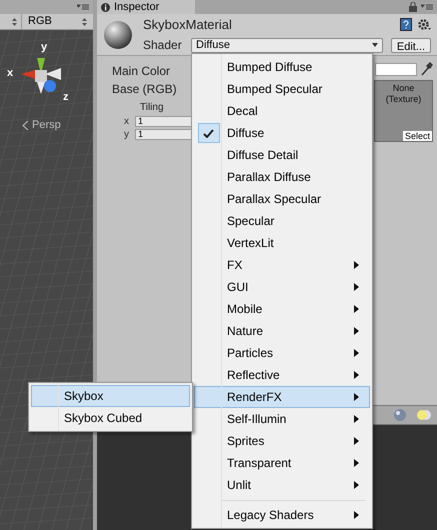 This screenshot has width=437, height=530. Describe the element at coordinates (282, 221) in the screenshot. I see `menu-item: Specular` at that location.